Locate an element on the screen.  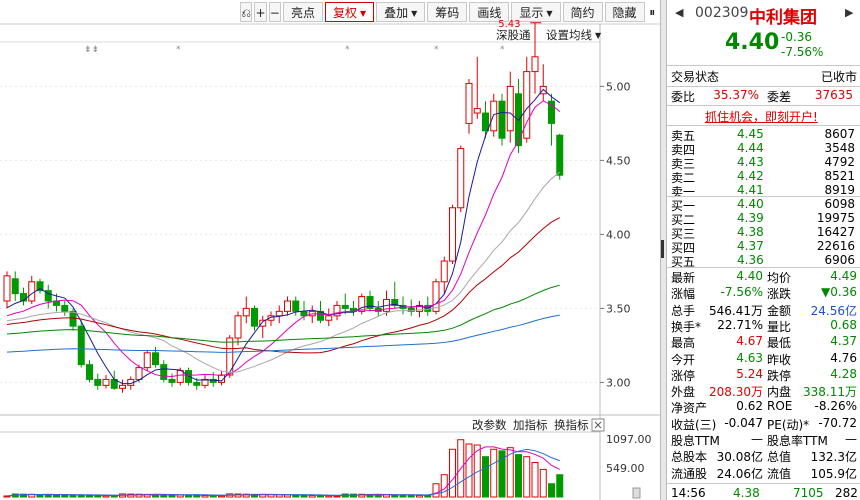
stat-row: 最新 4.40 均价 4.49 is located at coordinates (763, 277).